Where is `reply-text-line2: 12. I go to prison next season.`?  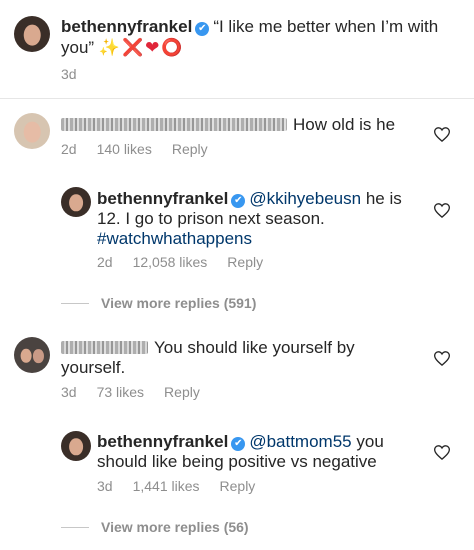 reply-text-line2: 12. I go to prison next season. is located at coordinates (211, 218).